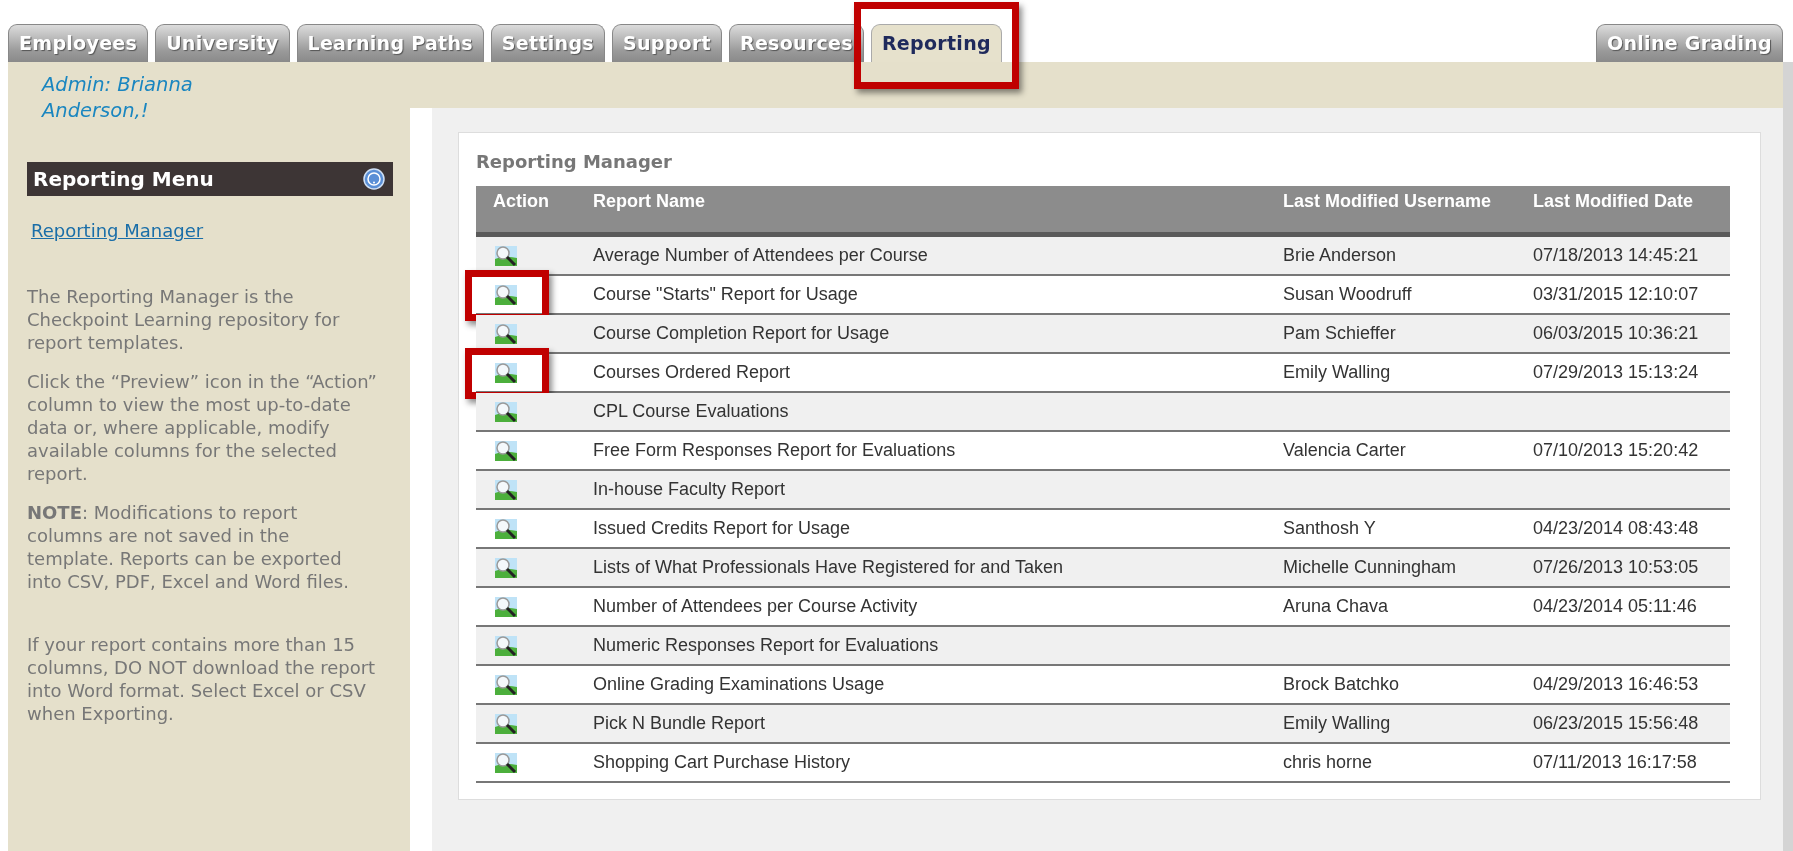 The image size is (1793, 851). What do you see at coordinates (202, 679) in the screenshot?
I see `help-paragraph: If your report contains more than 15 columns, DO NOT download the report into Word format. Select Excel or CSV when Exporting.` at bounding box center [202, 679].